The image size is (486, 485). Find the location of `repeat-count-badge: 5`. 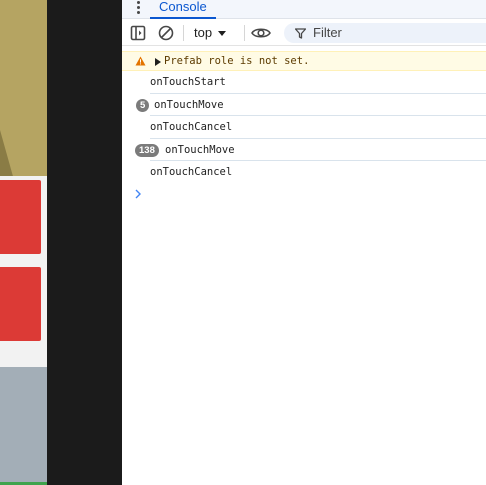

repeat-count-badge: 5 is located at coordinates (143, 105).